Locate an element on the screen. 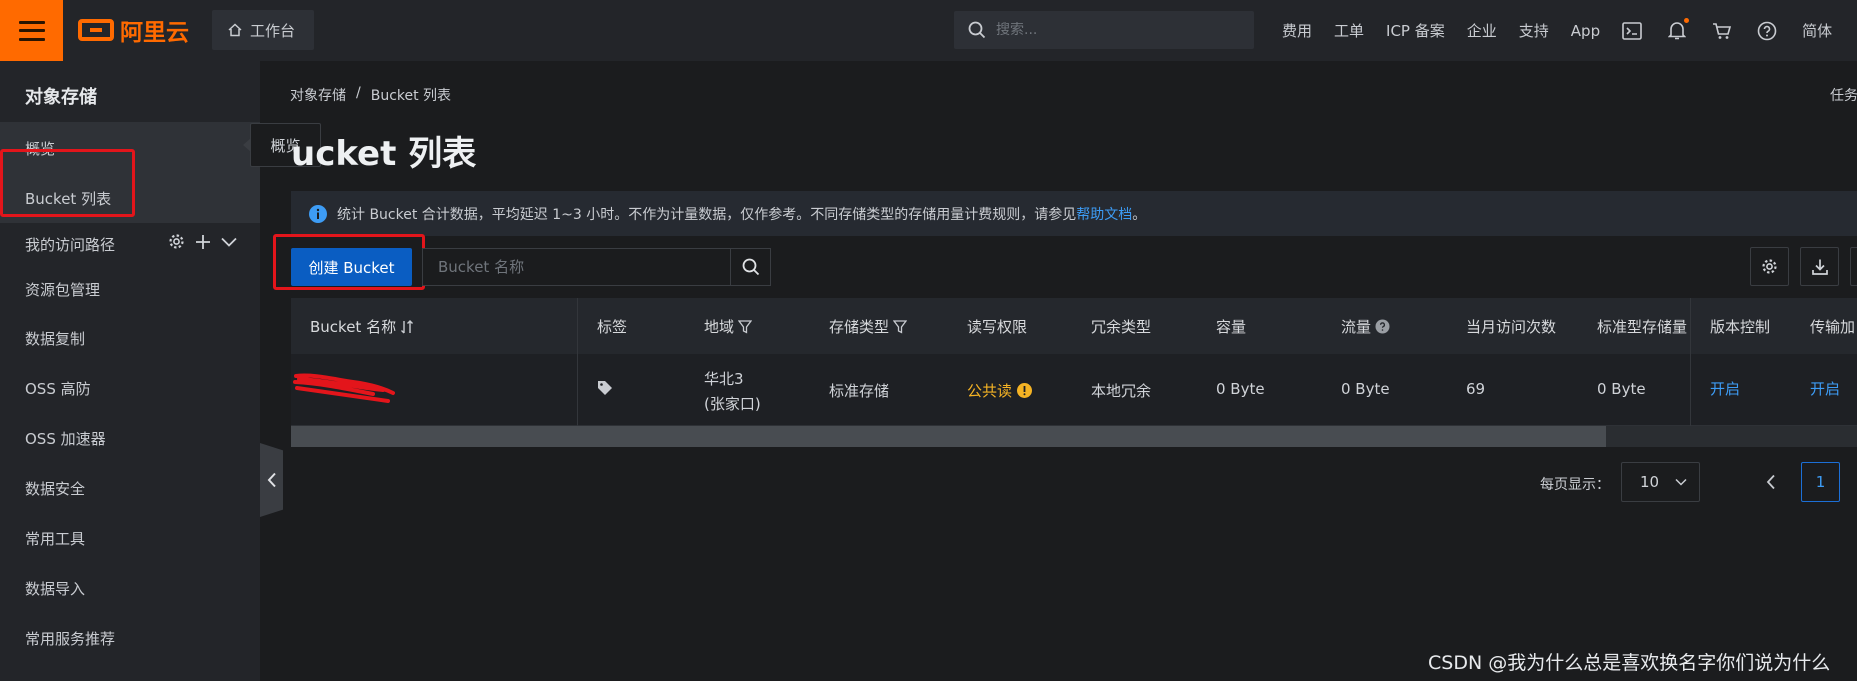  sidebar-item-replication: 数据复制 is located at coordinates (55, 338).